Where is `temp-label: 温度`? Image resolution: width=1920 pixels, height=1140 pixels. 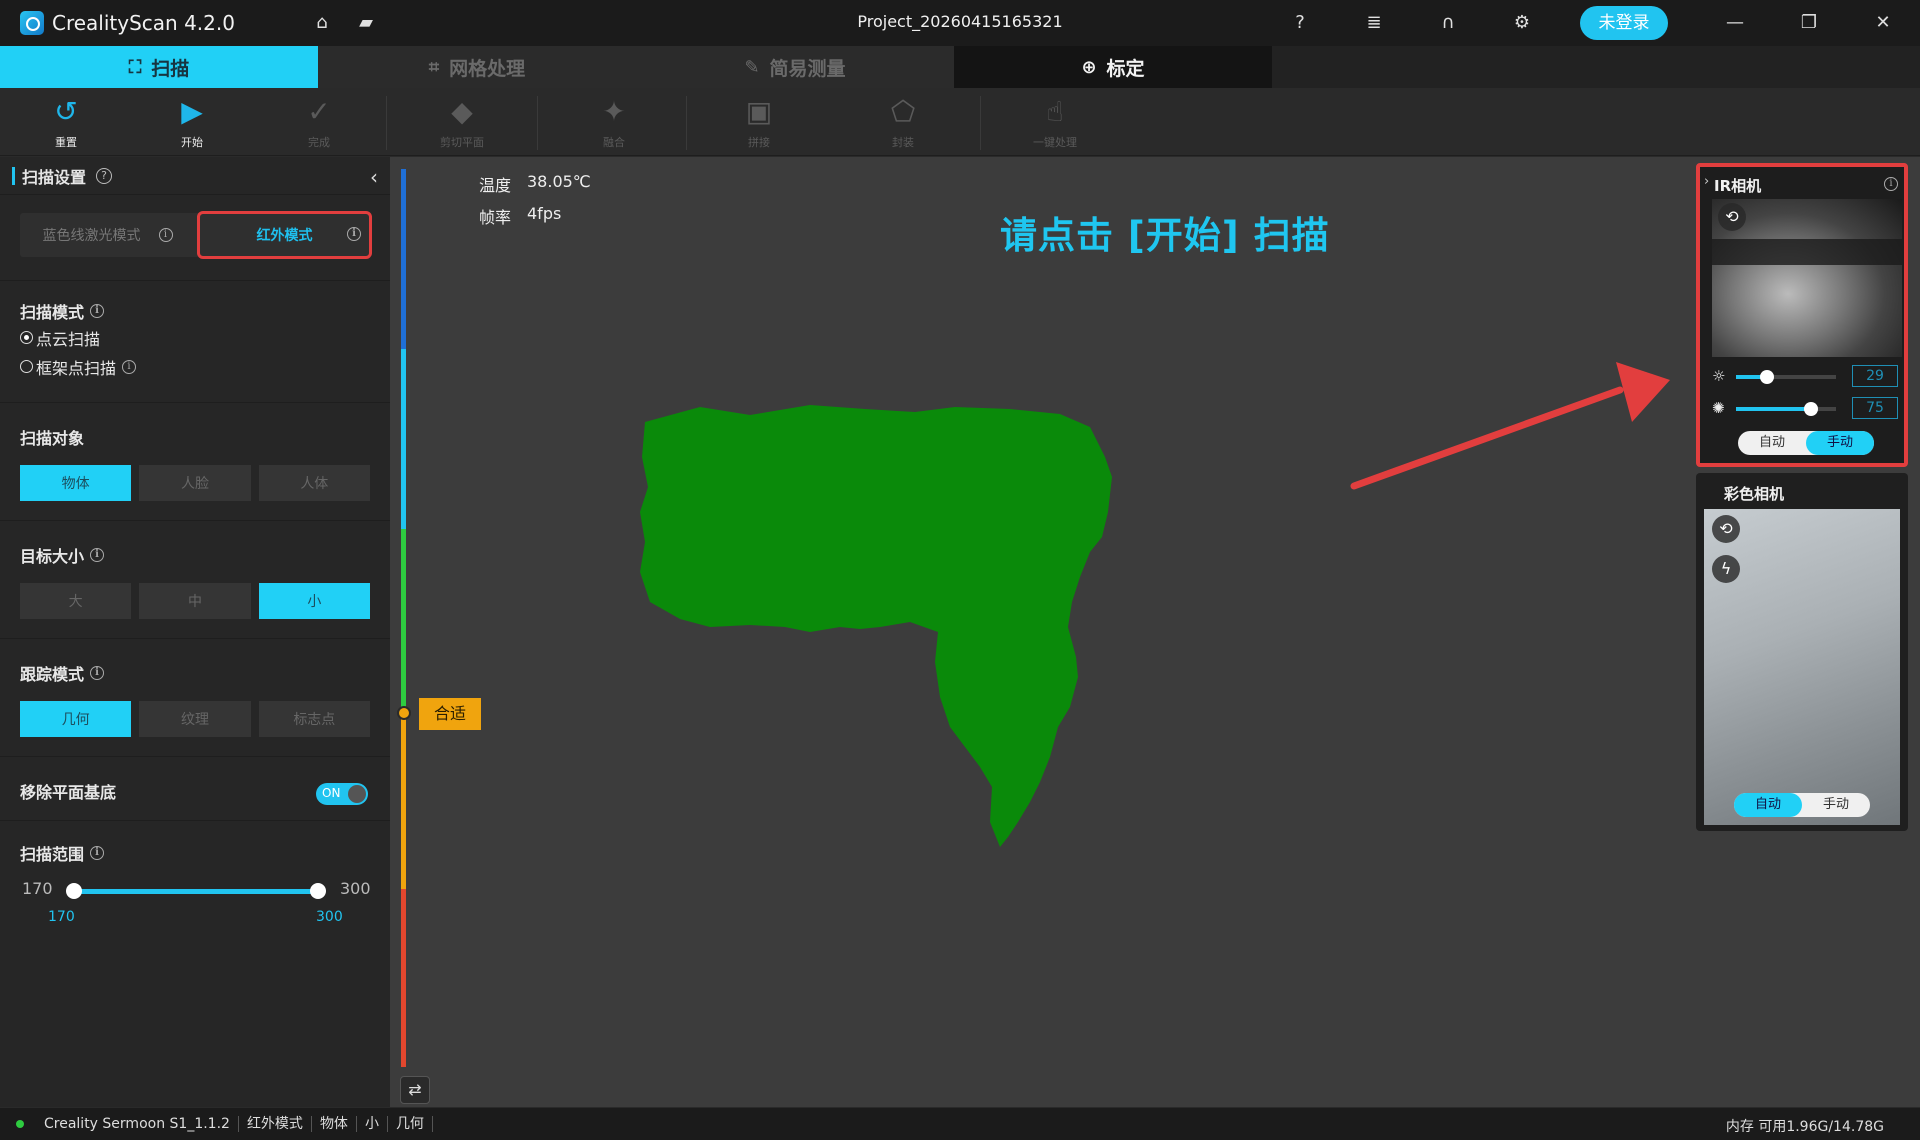
temp-label: 温度 is located at coordinates (495, 185).